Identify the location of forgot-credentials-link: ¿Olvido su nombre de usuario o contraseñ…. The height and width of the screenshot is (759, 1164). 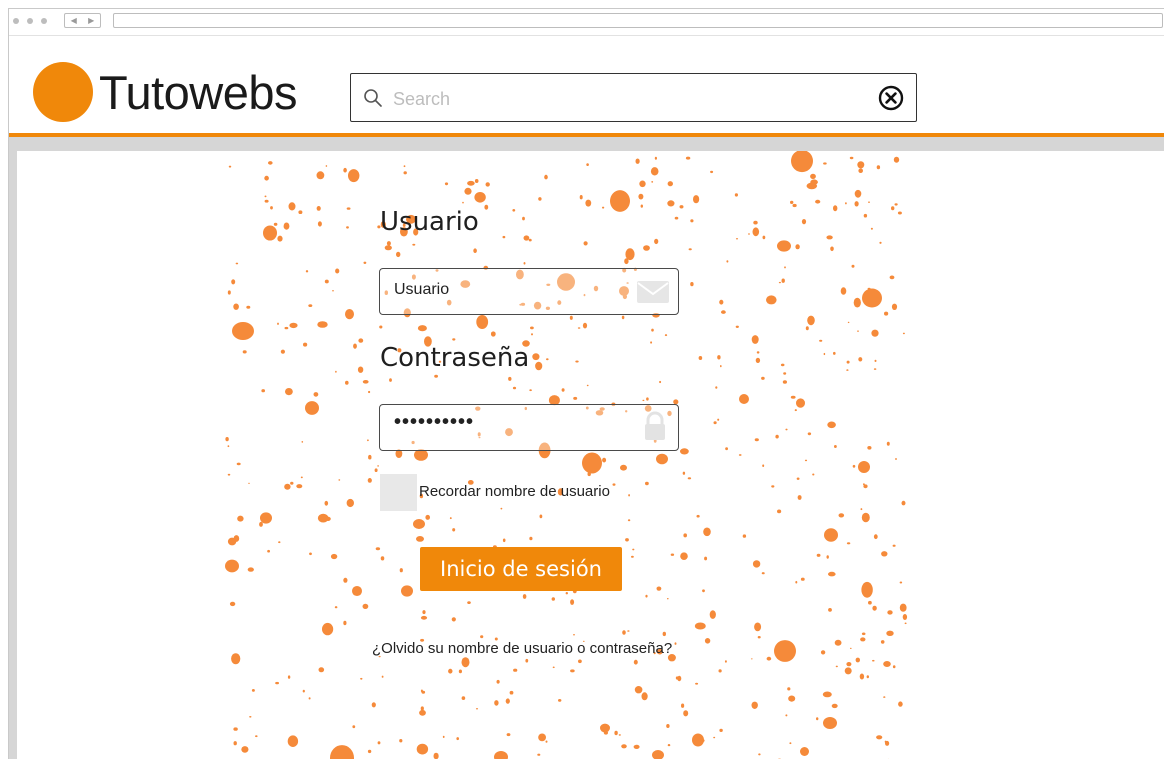
(522, 648).